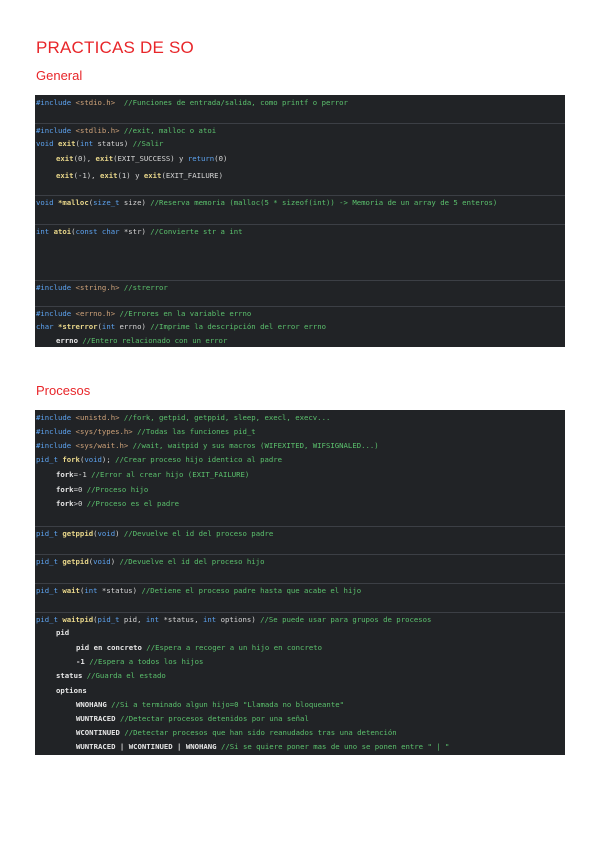 Image resolution: width=599 pixels, height=848 pixels. What do you see at coordinates (63, 390) in the screenshot?
I see `section-heading-procesos: Procesos` at bounding box center [63, 390].